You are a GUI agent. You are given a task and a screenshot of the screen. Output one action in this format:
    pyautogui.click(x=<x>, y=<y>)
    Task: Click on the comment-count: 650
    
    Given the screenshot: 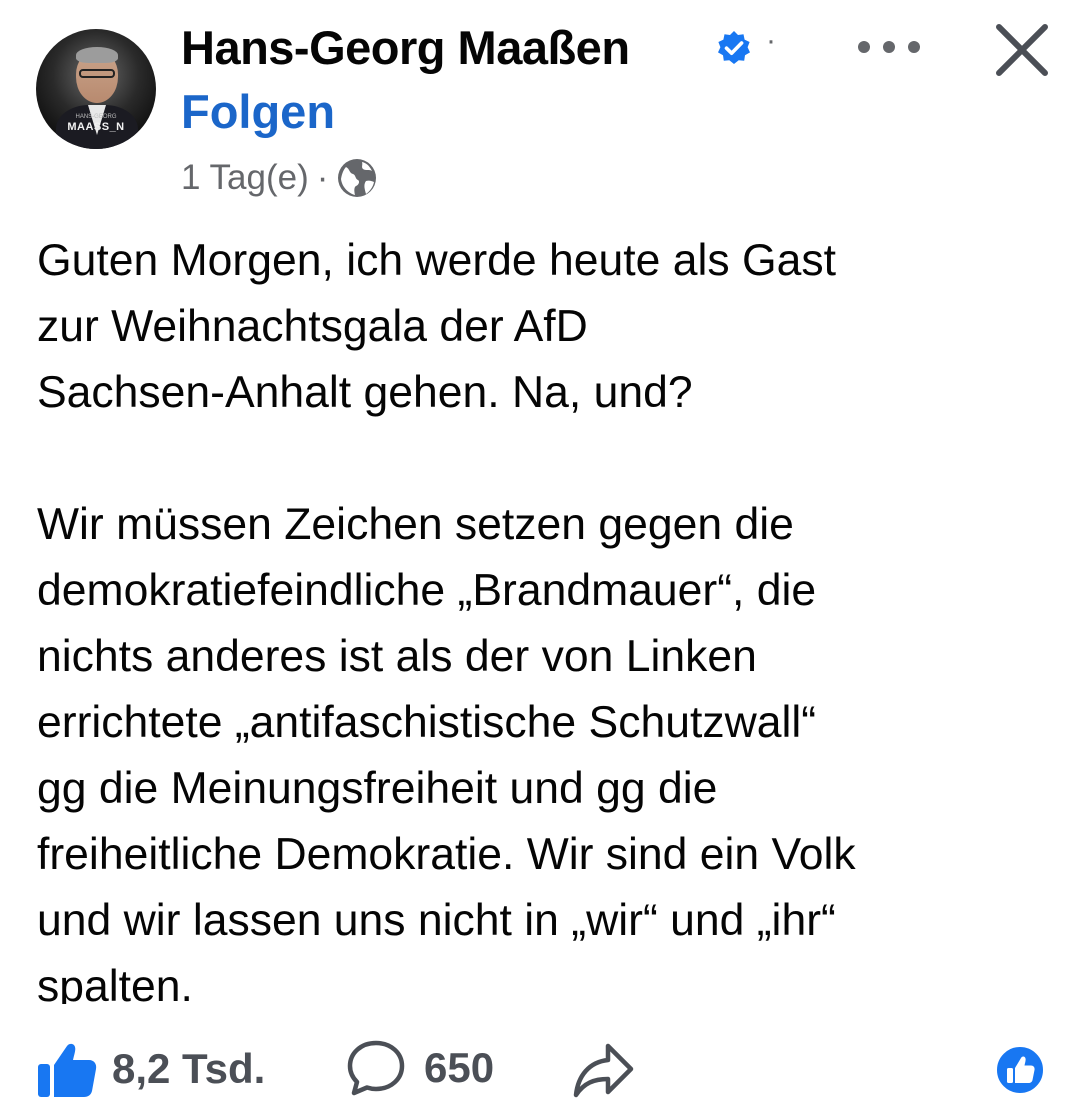 What is the action you would take?
    pyautogui.click(x=459, y=1067)
    